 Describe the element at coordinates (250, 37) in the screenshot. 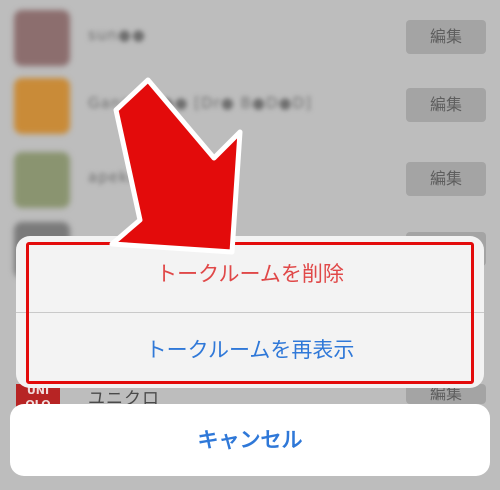

I see `list-item: sun●● 編集` at that location.